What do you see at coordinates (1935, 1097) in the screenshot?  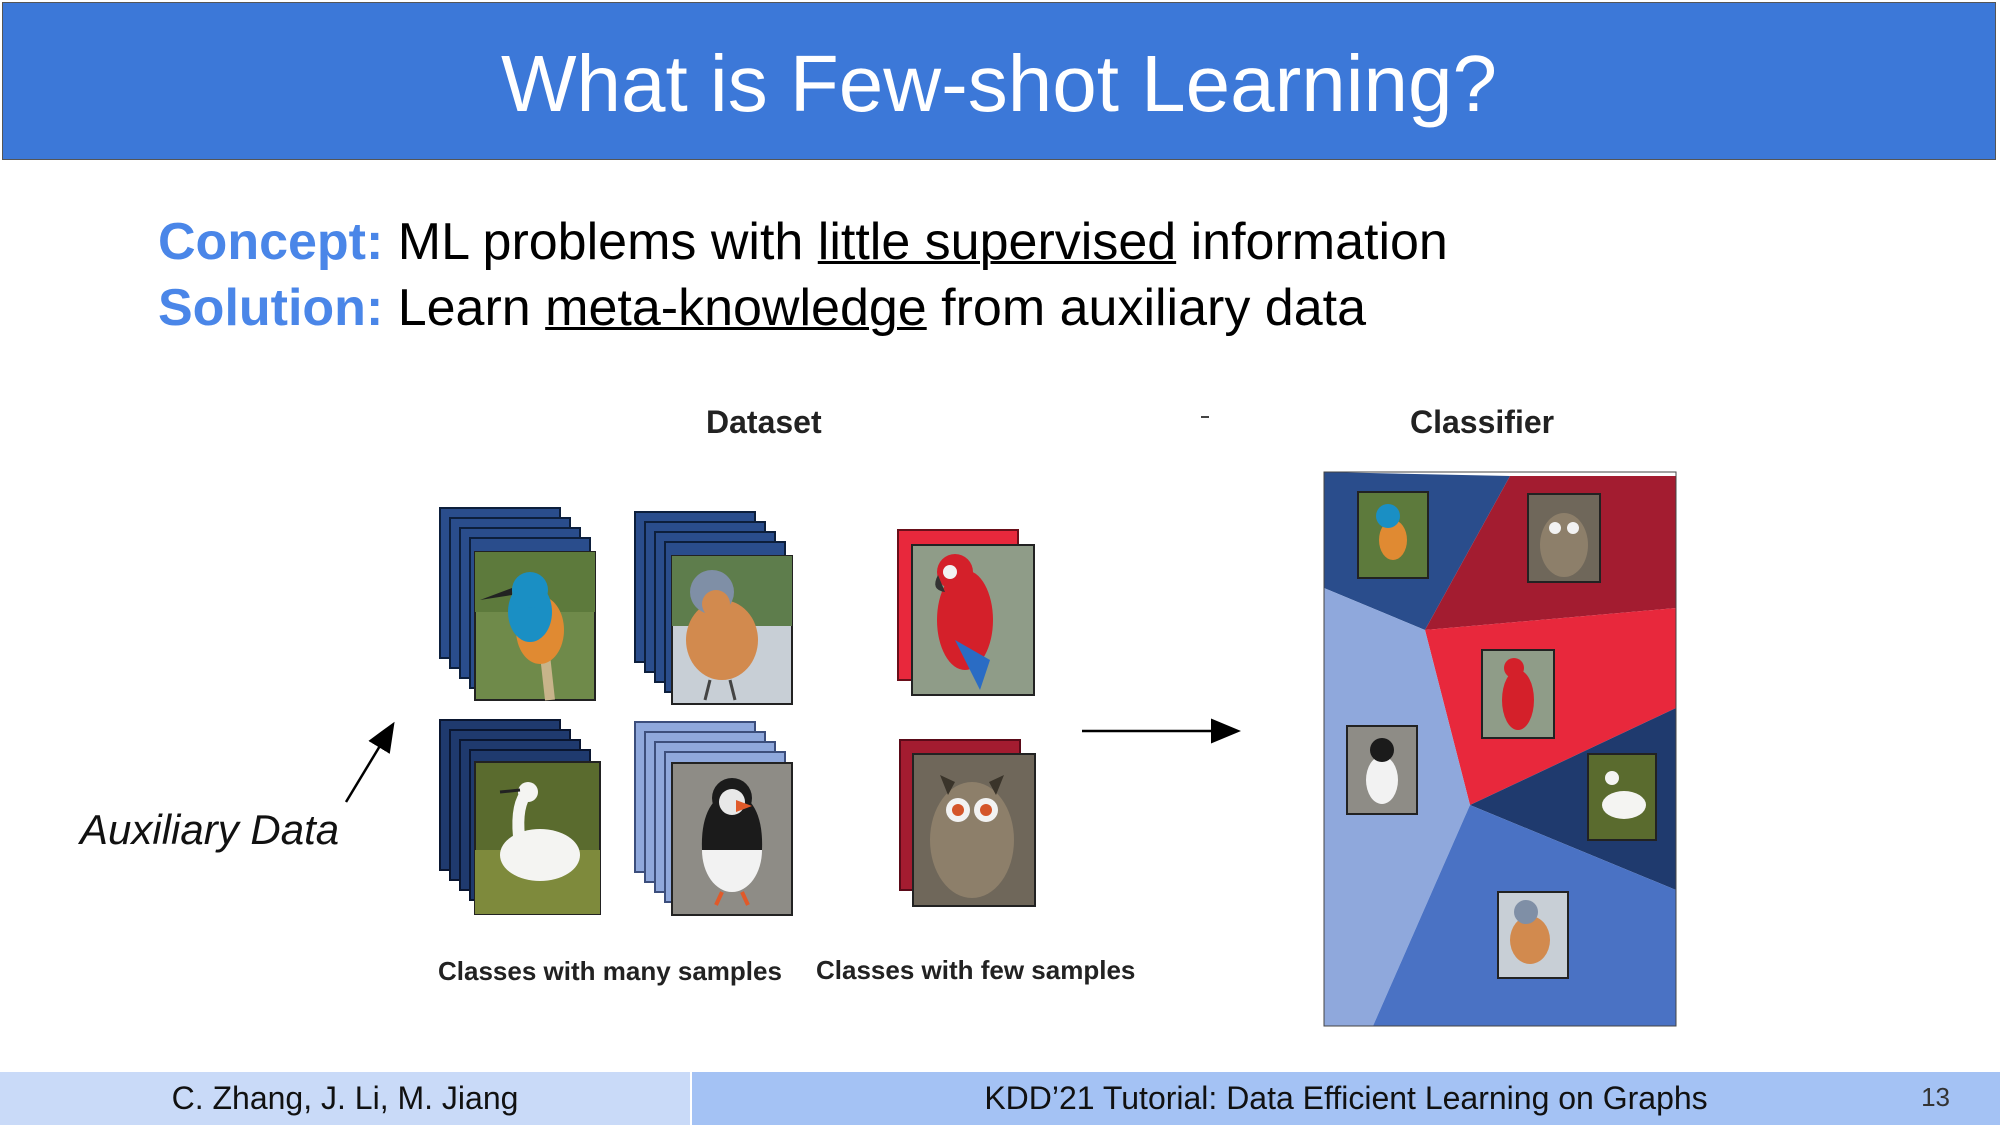 I see `page-number: 13` at bounding box center [1935, 1097].